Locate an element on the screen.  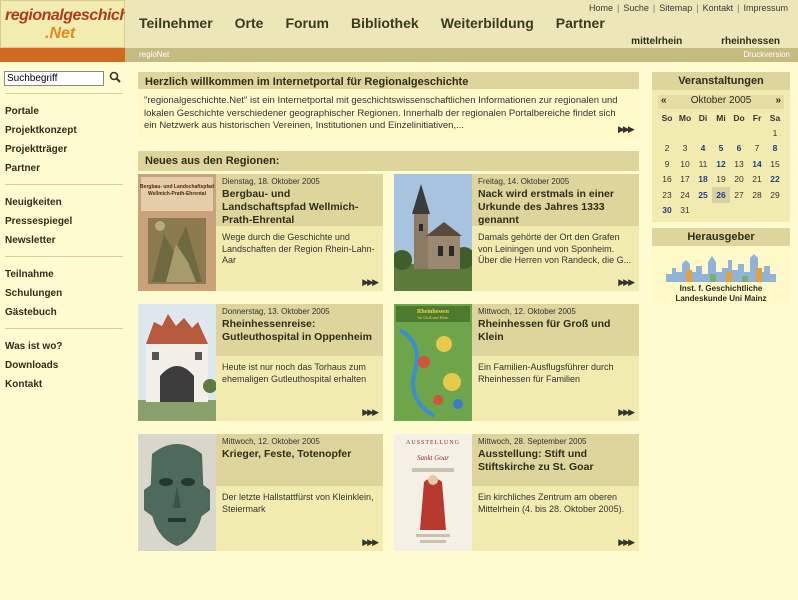
publisher-skyline-logo is located at coordinates (721, 267).